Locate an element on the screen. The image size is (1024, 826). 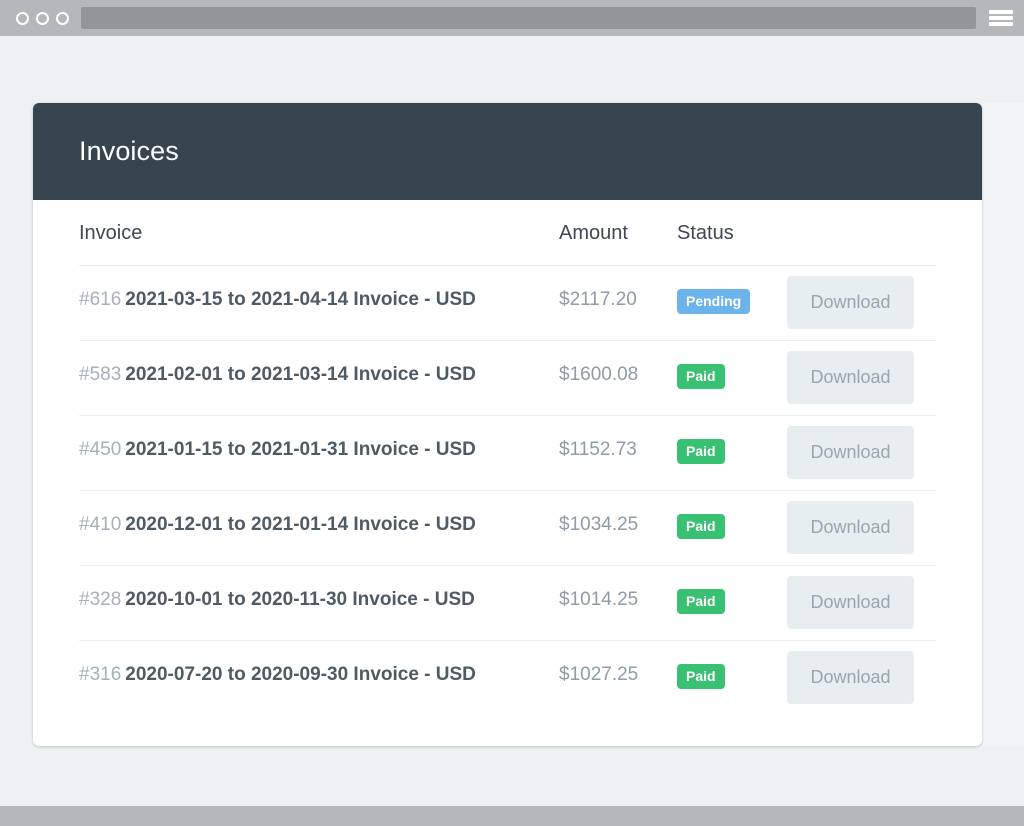
window-controls is located at coordinates (42, 18).